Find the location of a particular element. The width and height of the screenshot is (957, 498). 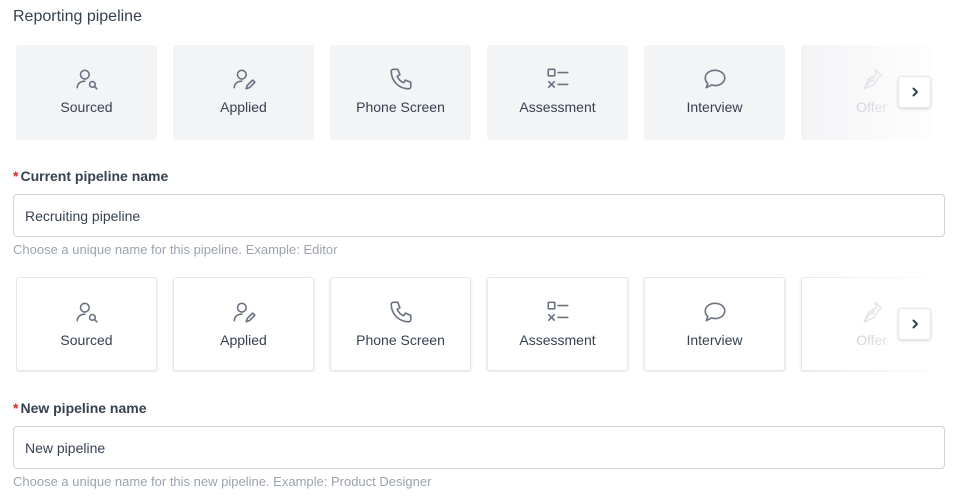

current-pipeline-label: * Current pipeline name is located at coordinates (91, 176).